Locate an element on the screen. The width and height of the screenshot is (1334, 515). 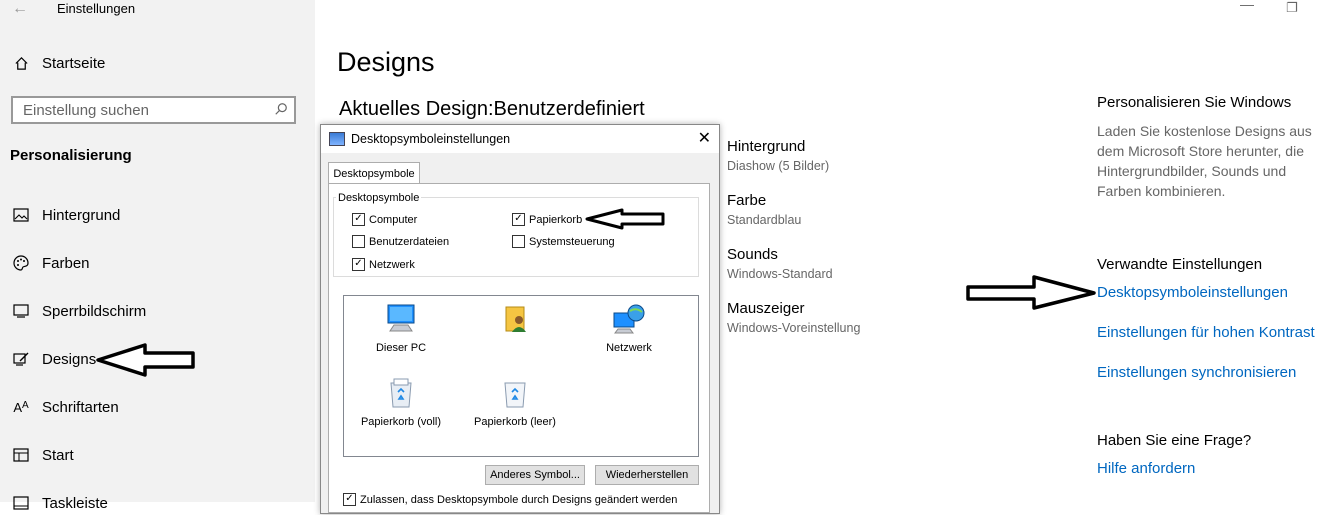
setting-sub: Windows-Voreinstellung is located at coordinates (794, 328).